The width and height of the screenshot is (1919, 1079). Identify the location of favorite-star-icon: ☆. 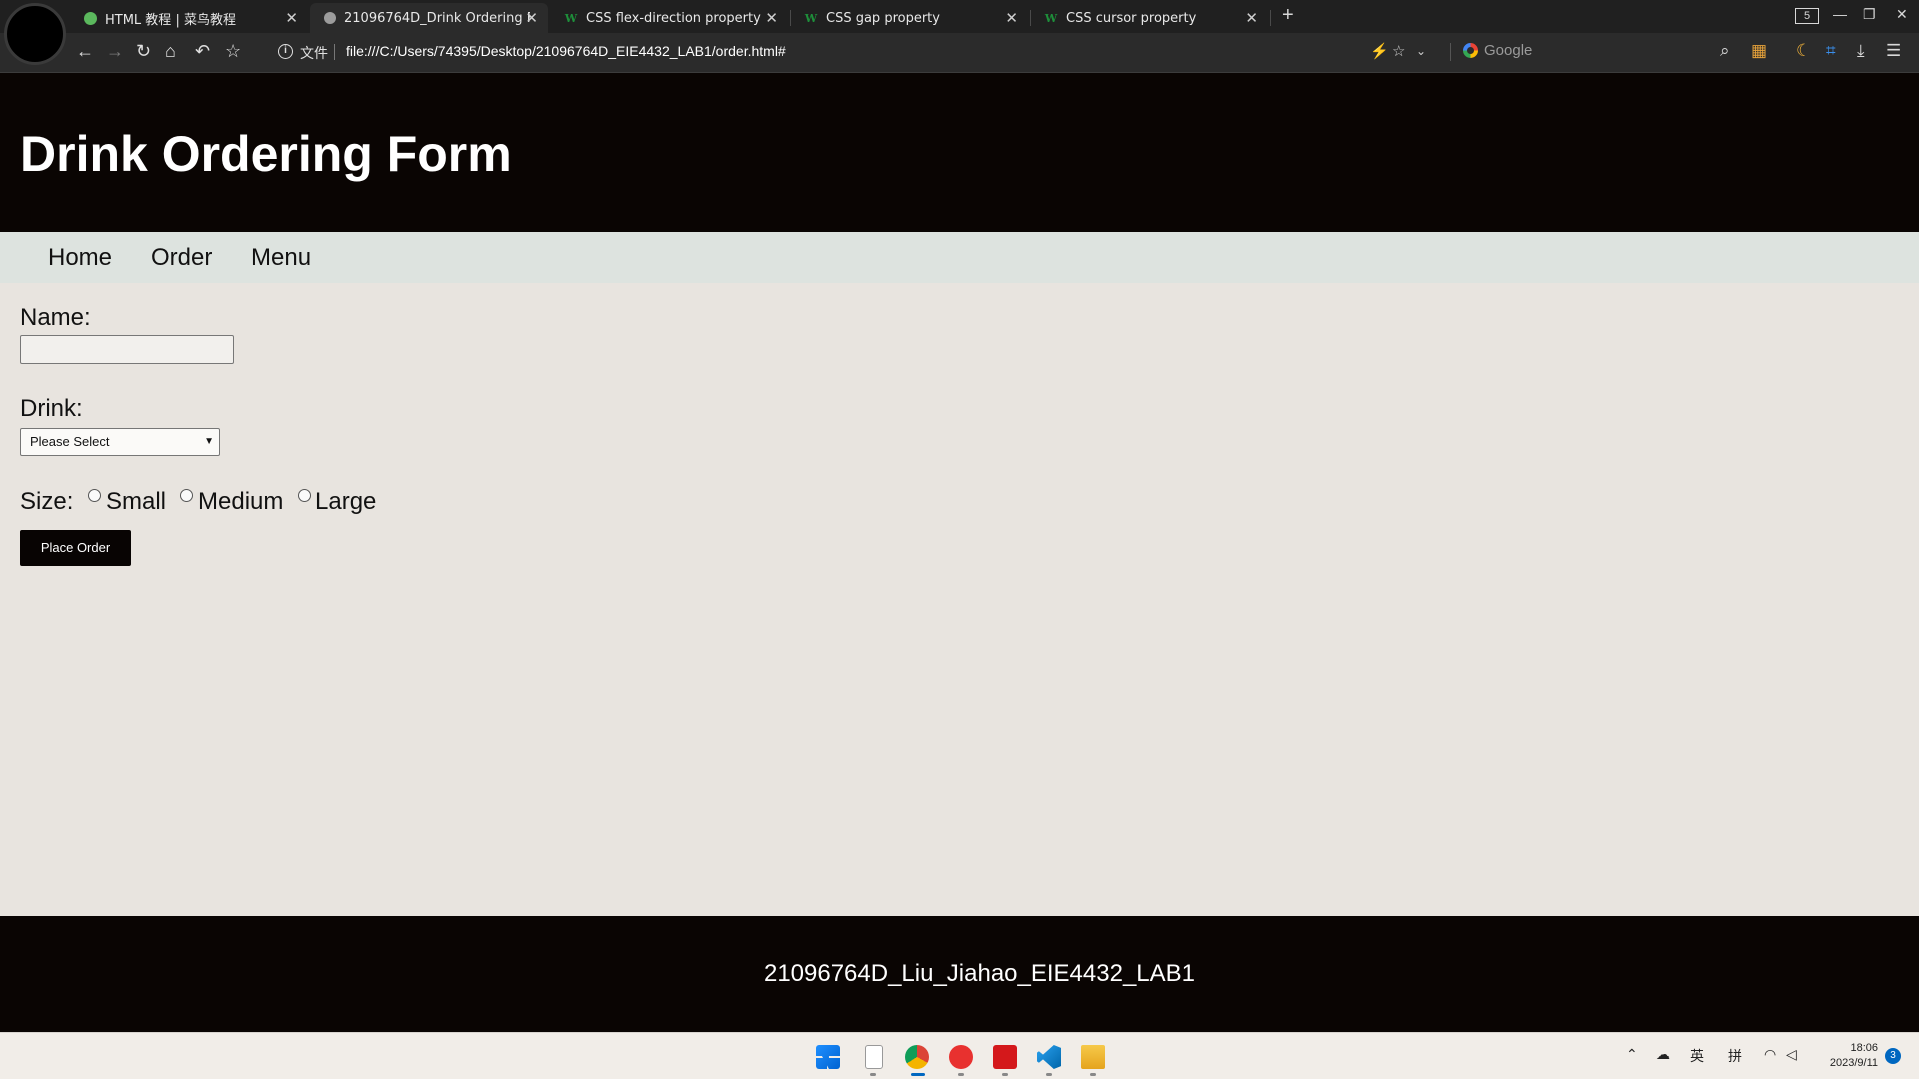
(1398, 51).